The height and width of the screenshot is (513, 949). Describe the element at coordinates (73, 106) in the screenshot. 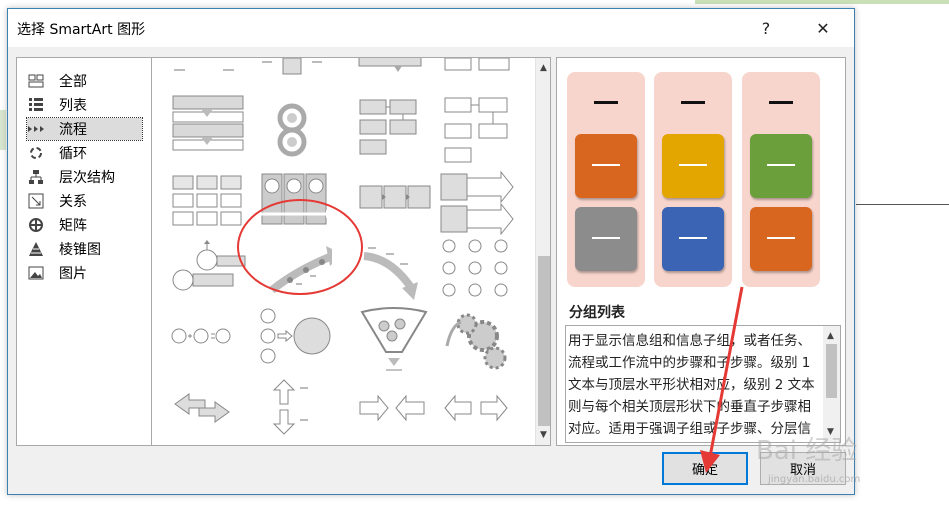

I see `category-label: 列表` at that location.